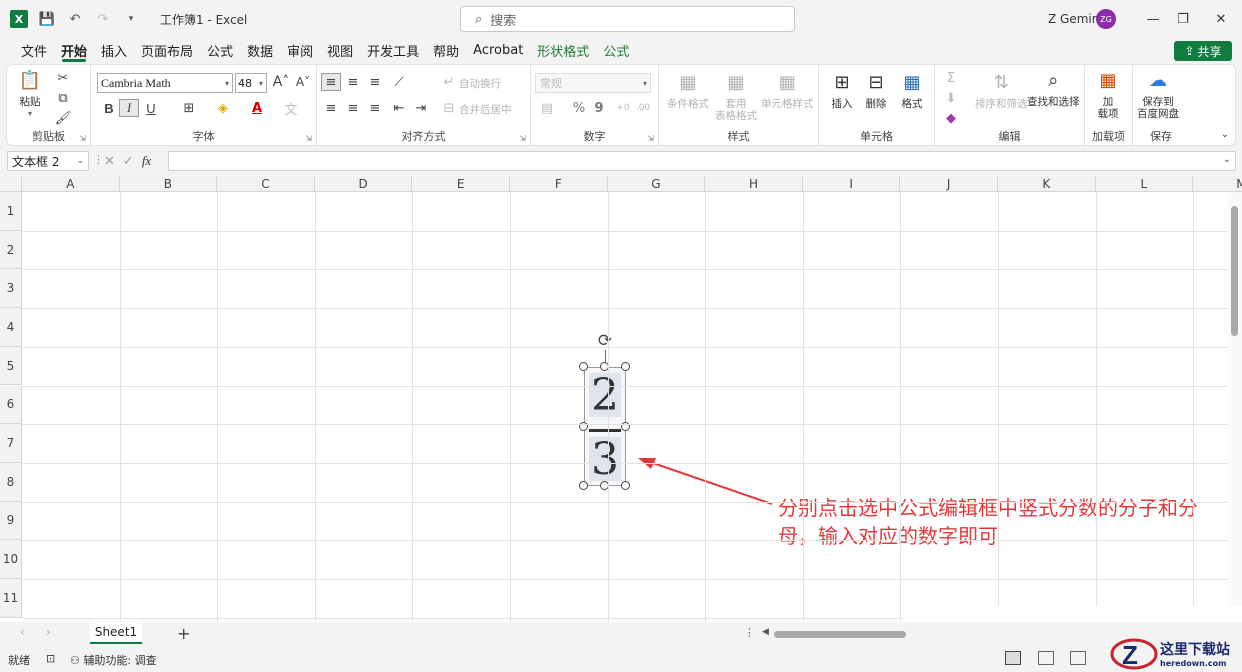 The image size is (1242, 672). Describe the element at coordinates (559, 184) in the screenshot. I see `column-header: F` at that location.